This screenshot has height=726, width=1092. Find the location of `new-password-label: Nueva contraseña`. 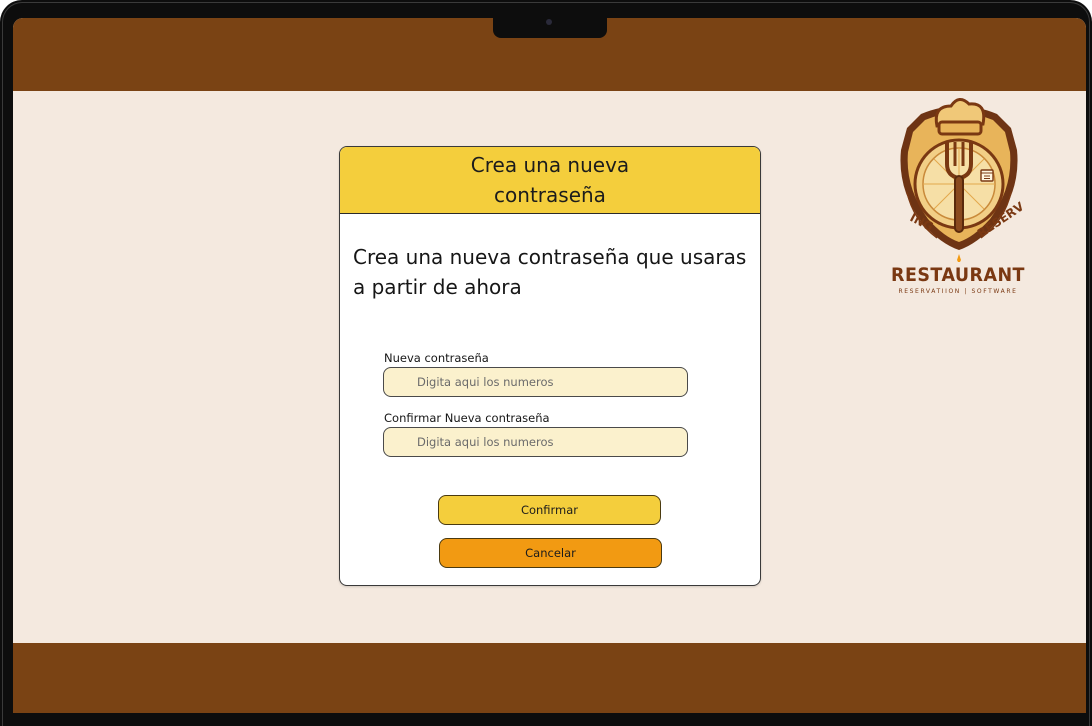

new-password-label: Nueva contraseña is located at coordinates (436, 358).